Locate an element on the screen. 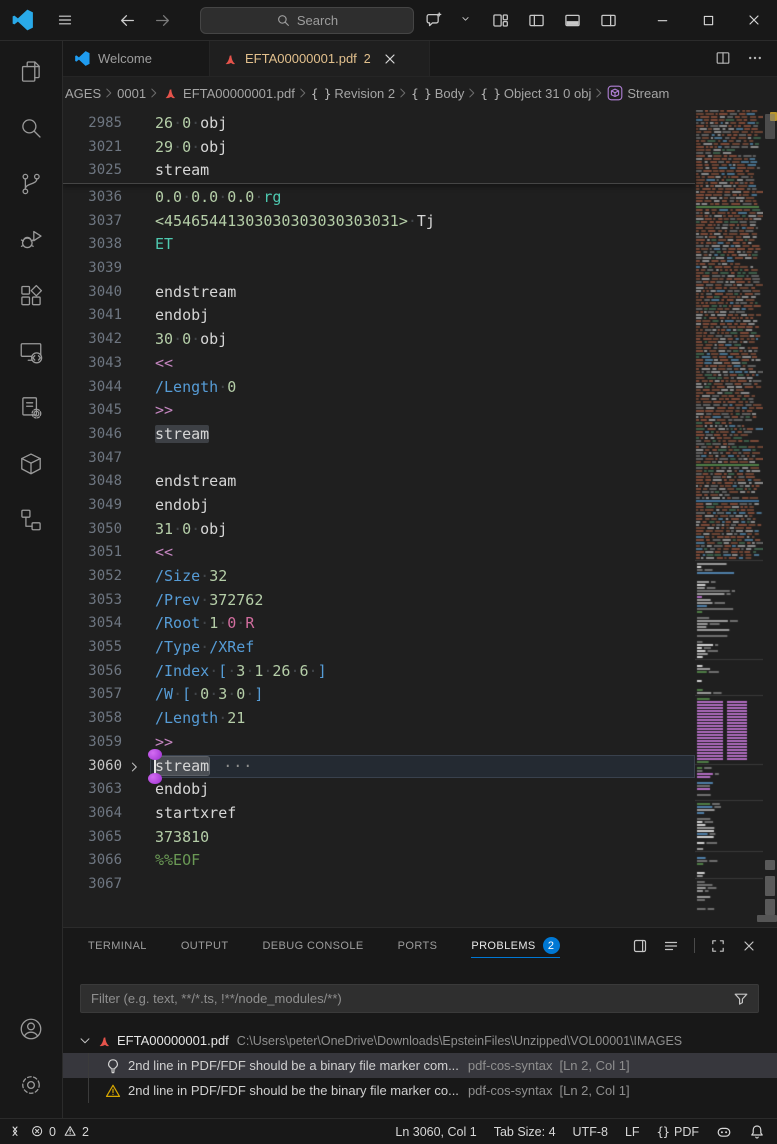  code-line: 2985 26·0·obj is located at coordinates (378, 124).